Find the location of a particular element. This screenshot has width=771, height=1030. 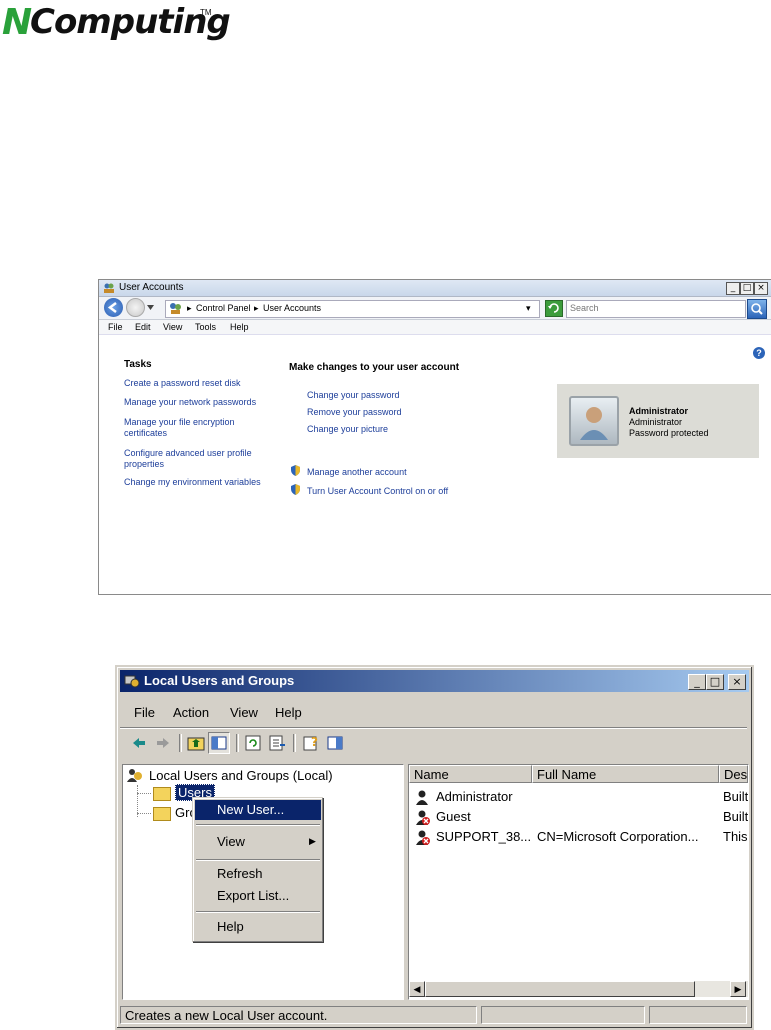

address-bar: ▸ Control Panel ▸ User Accounts ▾ Search is located at coordinates (435, 308).